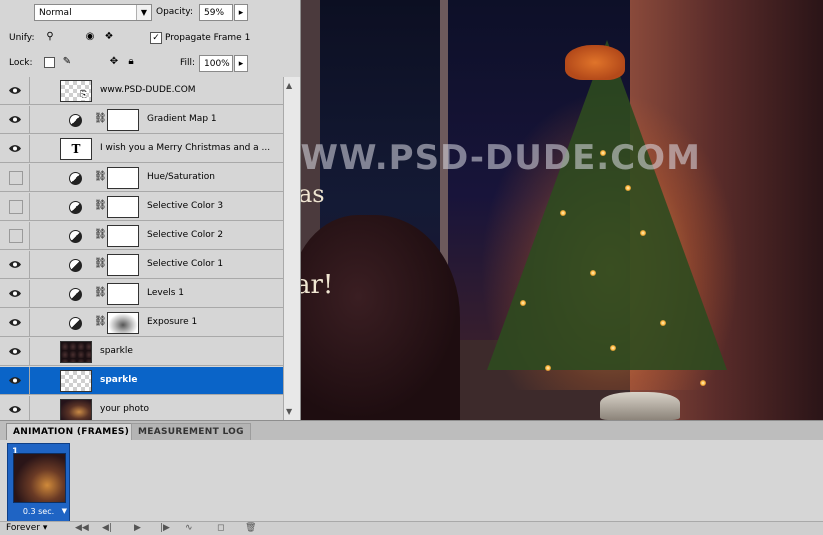 The image size is (823, 535). What do you see at coordinates (38, 511) in the screenshot?
I see `frame-delay: 0.3 sec.` at bounding box center [38, 511].